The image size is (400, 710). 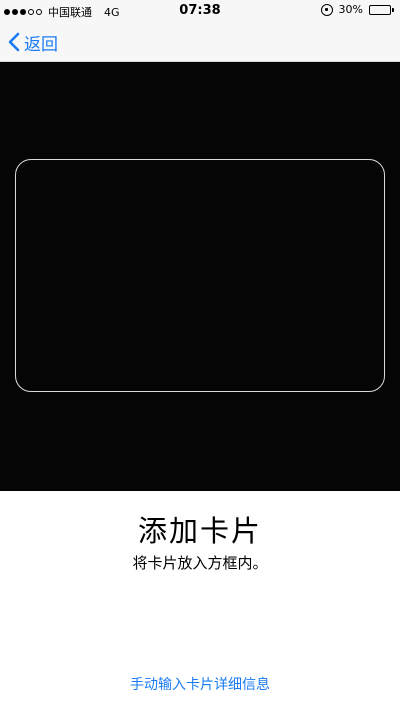 I want to click on orientation-lock-icon, so click(x=326, y=9).